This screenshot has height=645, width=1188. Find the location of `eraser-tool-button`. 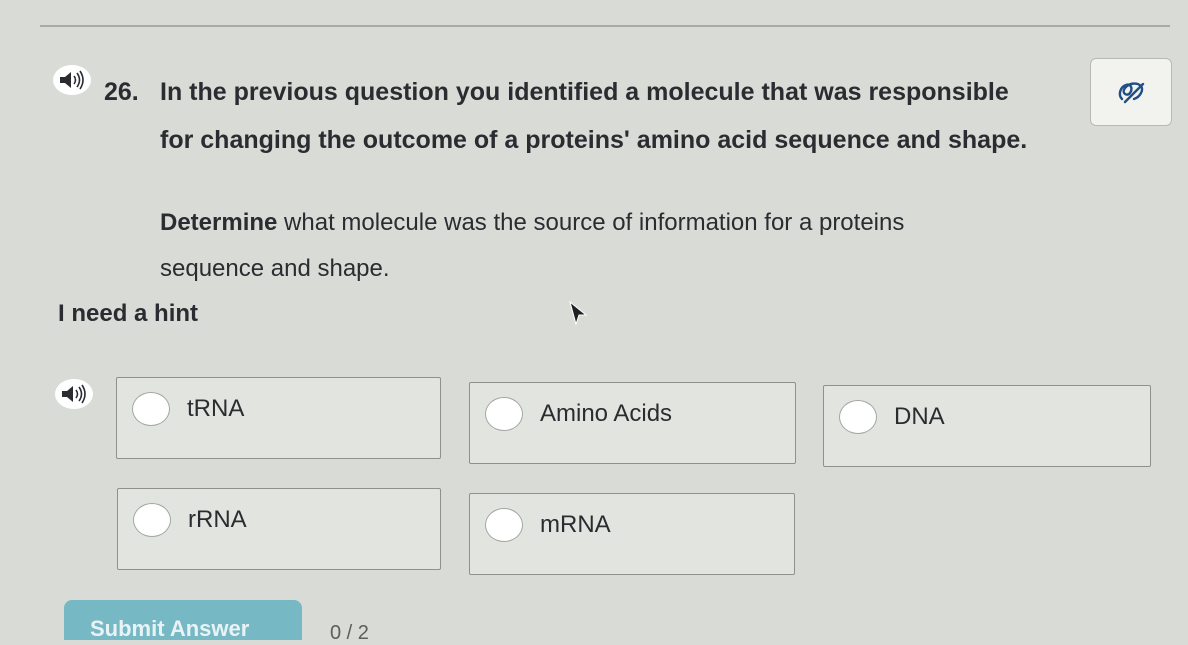

eraser-tool-button is located at coordinates (1131, 92).